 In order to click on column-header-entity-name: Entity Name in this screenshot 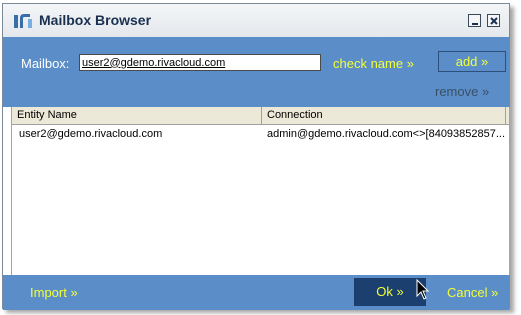, I will do `click(137, 115)`.